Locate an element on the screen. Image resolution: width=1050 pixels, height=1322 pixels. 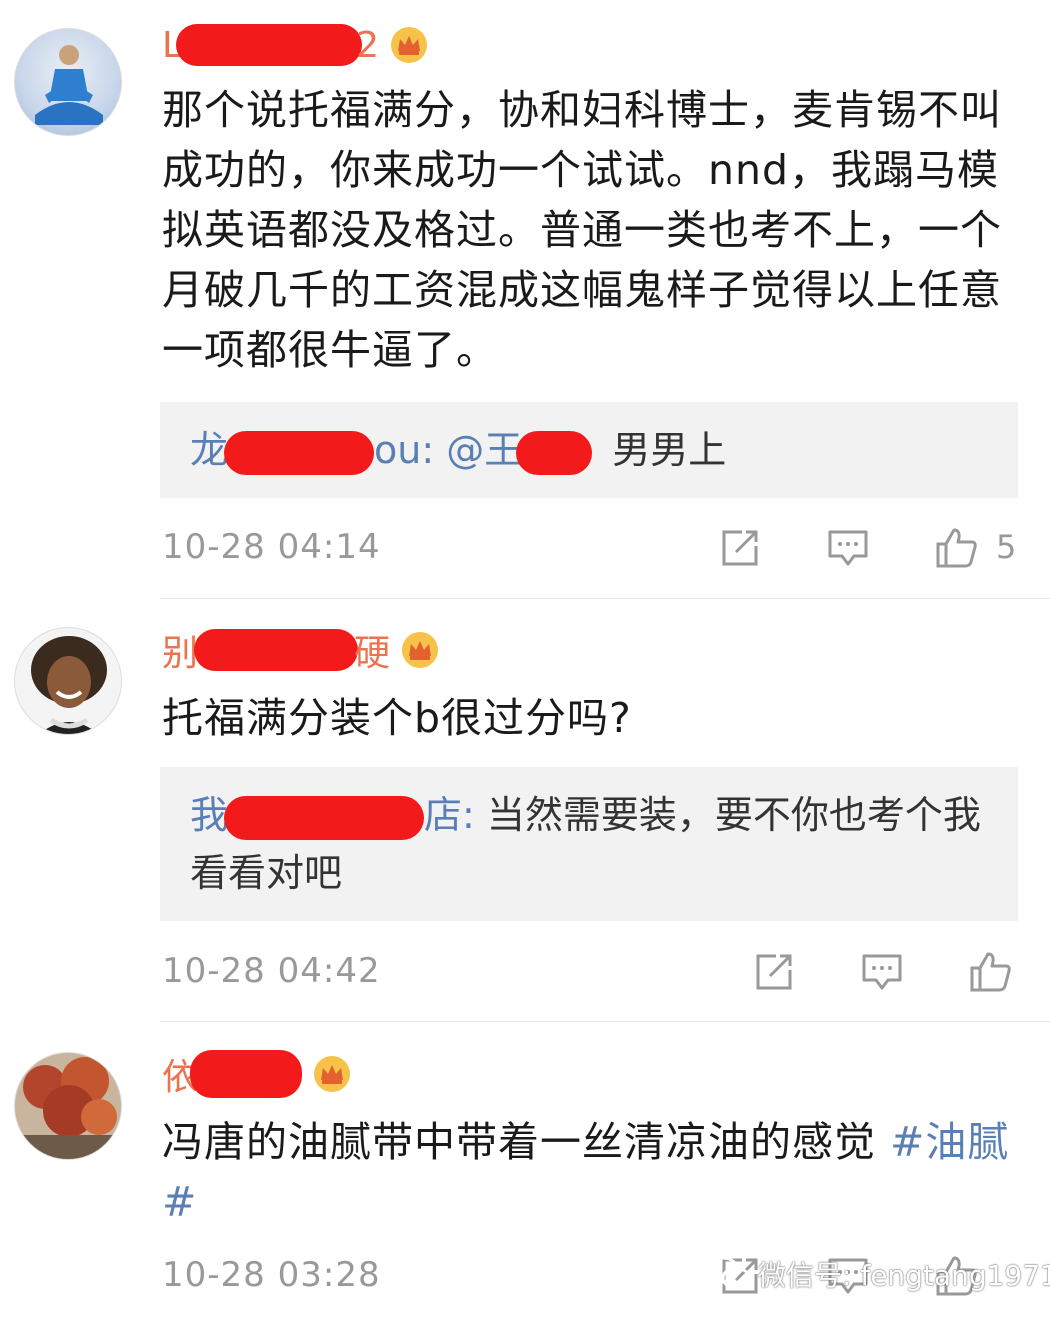
reply-author-suffix: 店: is located at coordinates (455, 815).